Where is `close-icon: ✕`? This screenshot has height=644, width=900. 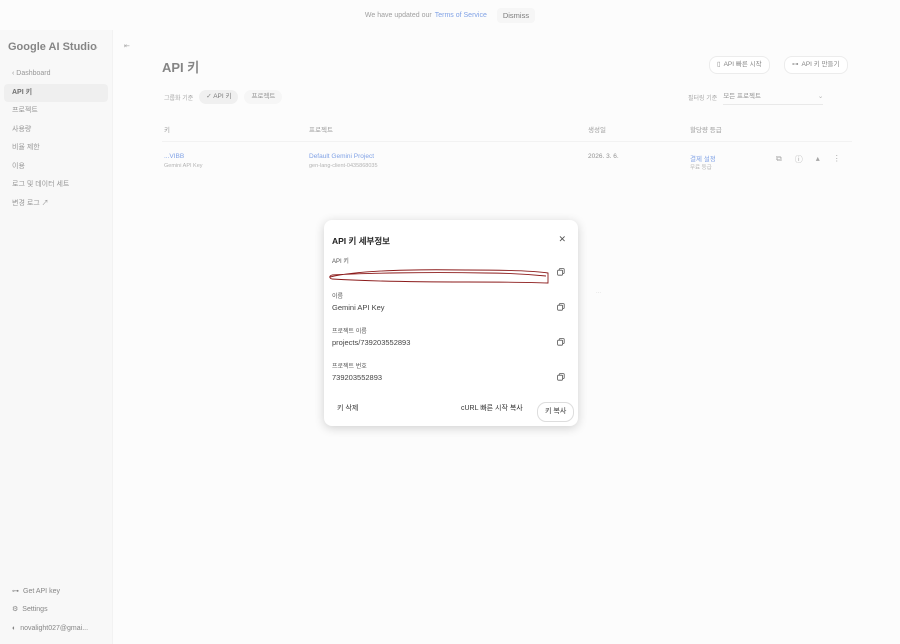 close-icon: ✕ is located at coordinates (562, 239).